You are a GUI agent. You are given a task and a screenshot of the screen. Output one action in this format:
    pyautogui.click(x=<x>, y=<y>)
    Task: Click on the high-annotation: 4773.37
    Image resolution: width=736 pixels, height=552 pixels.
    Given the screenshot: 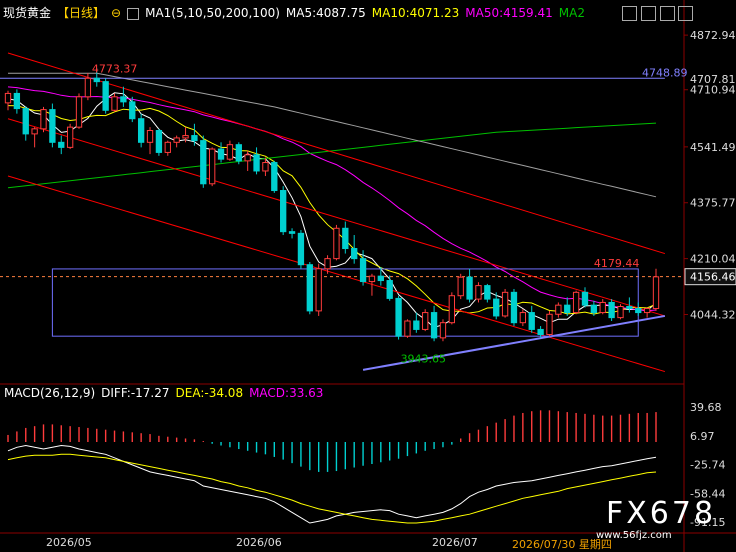 What is the action you would take?
    pyautogui.click(x=115, y=69)
    